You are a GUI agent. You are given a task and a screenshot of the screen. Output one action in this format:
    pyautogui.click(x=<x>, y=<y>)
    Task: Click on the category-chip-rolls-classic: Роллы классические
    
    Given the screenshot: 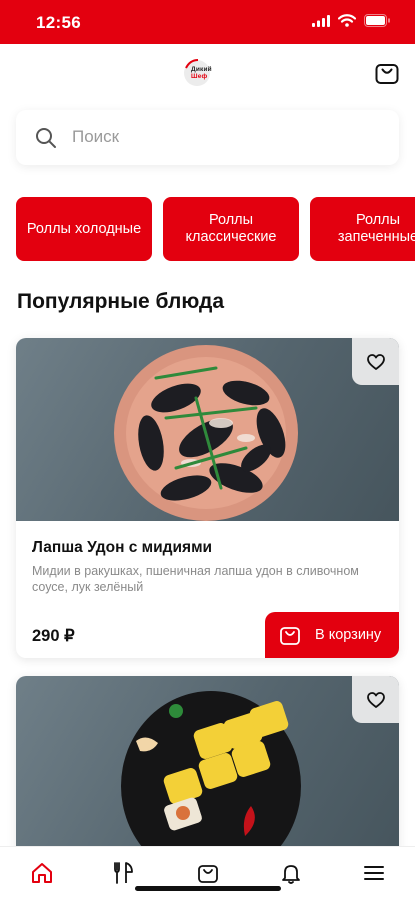 What is the action you would take?
    pyautogui.click(x=231, y=229)
    